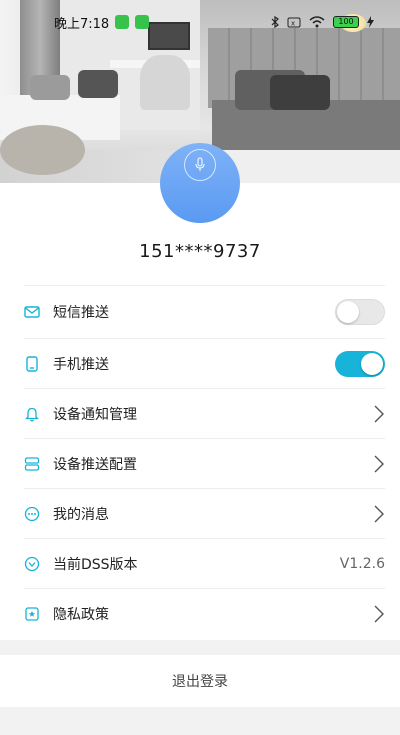  Describe the element at coordinates (200, 681) in the screenshot. I see `logout-button: 退出登录` at that location.